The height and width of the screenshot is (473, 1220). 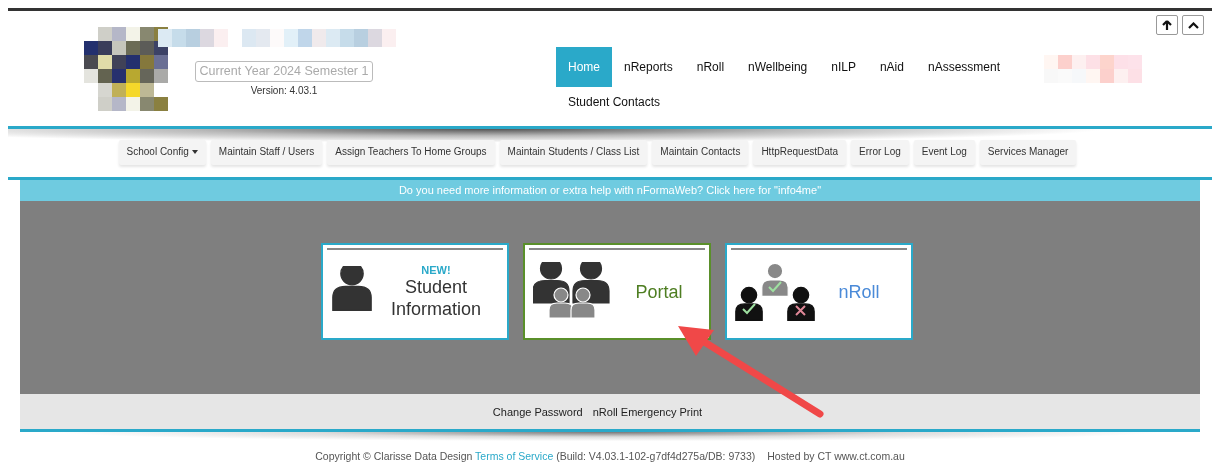 What do you see at coordinates (194, 152) in the screenshot?
I see `caret-icon` at bounding box center [194, 152].